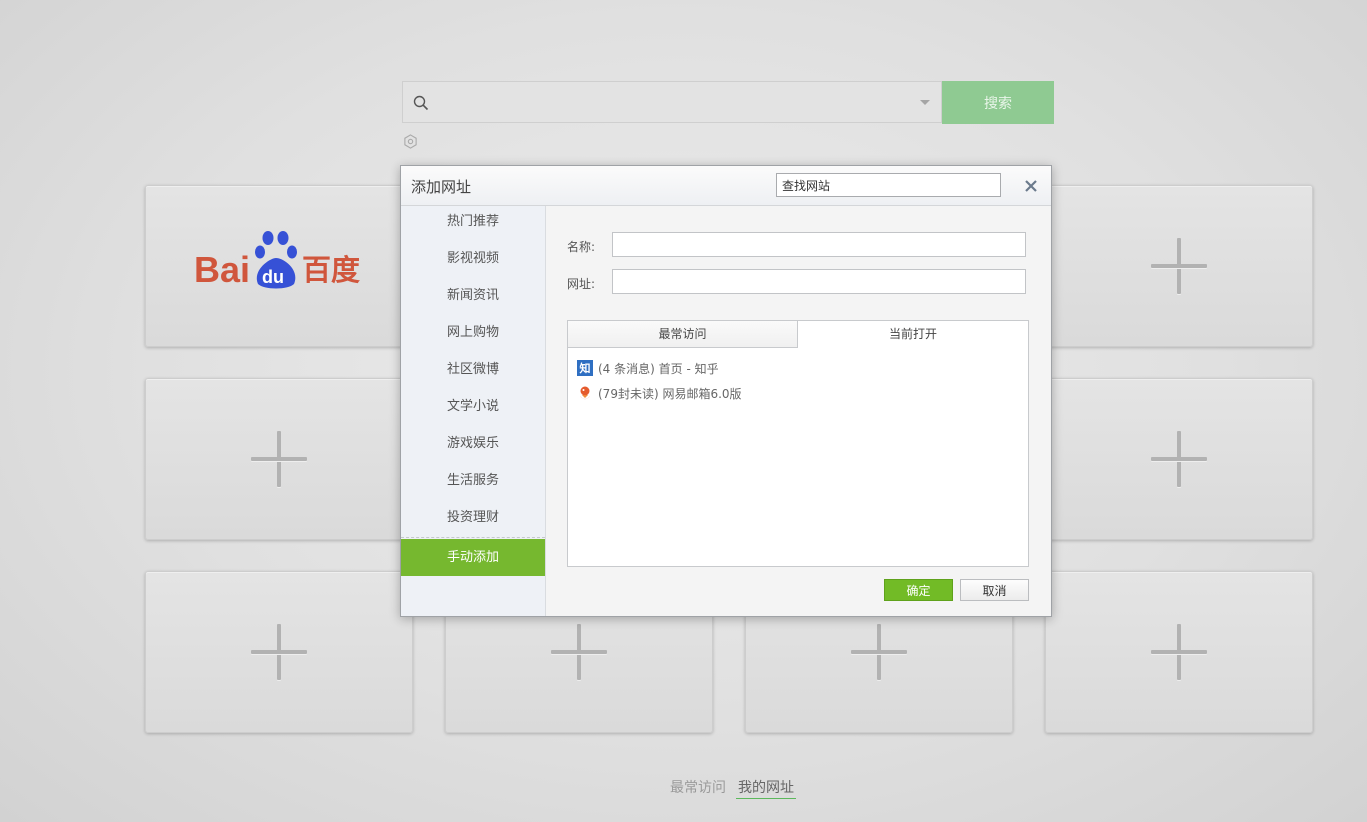 Image resolution: width=1367 pixels, height=822 pixels. I want to click on tile-baidu: Bai du 百度, so click(279, 266).